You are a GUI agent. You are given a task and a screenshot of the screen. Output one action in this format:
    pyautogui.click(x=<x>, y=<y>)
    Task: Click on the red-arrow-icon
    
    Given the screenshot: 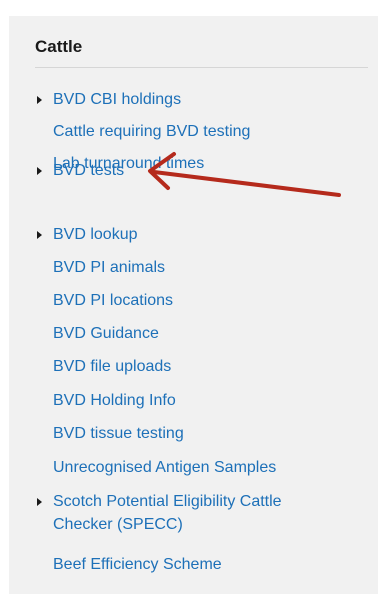 What is the action you would take?
    pyautogui.click(x=244, y=174)
    